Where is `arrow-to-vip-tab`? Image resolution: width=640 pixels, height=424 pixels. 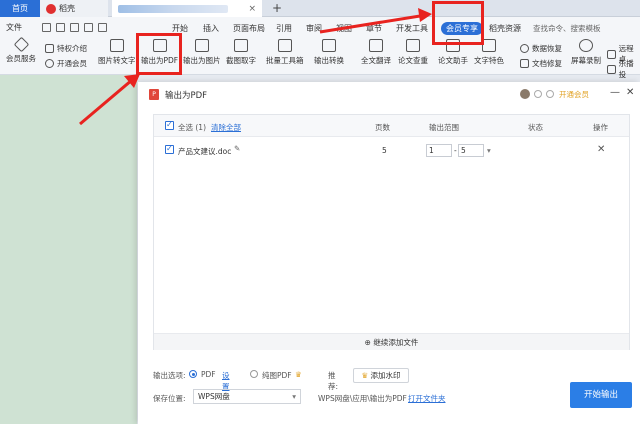 arrow-to-vip-tab is located at coordinates (375, 21).